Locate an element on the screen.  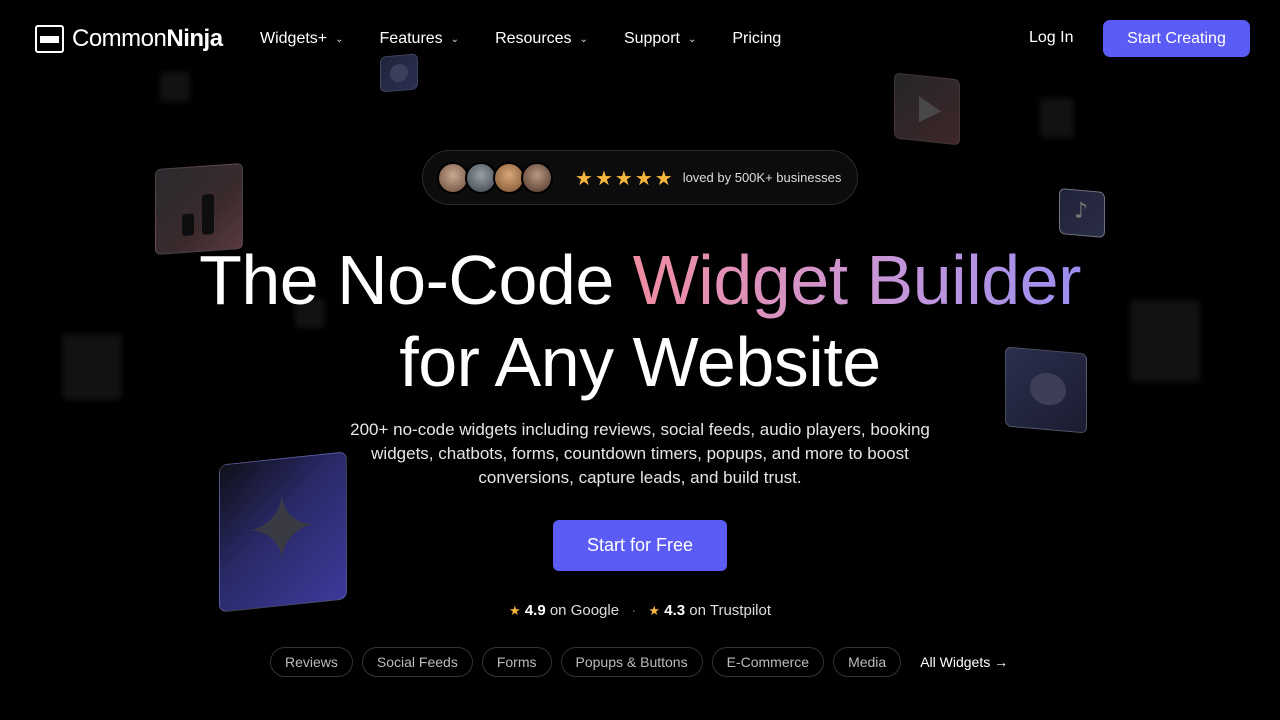
star-rating: ★ ★ ★ ★ ★ is located at coordinates (624, 178).